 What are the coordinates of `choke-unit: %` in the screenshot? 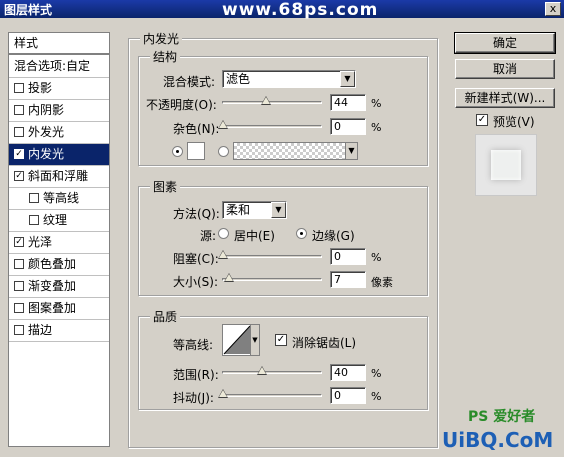 It's located at (376, 257).